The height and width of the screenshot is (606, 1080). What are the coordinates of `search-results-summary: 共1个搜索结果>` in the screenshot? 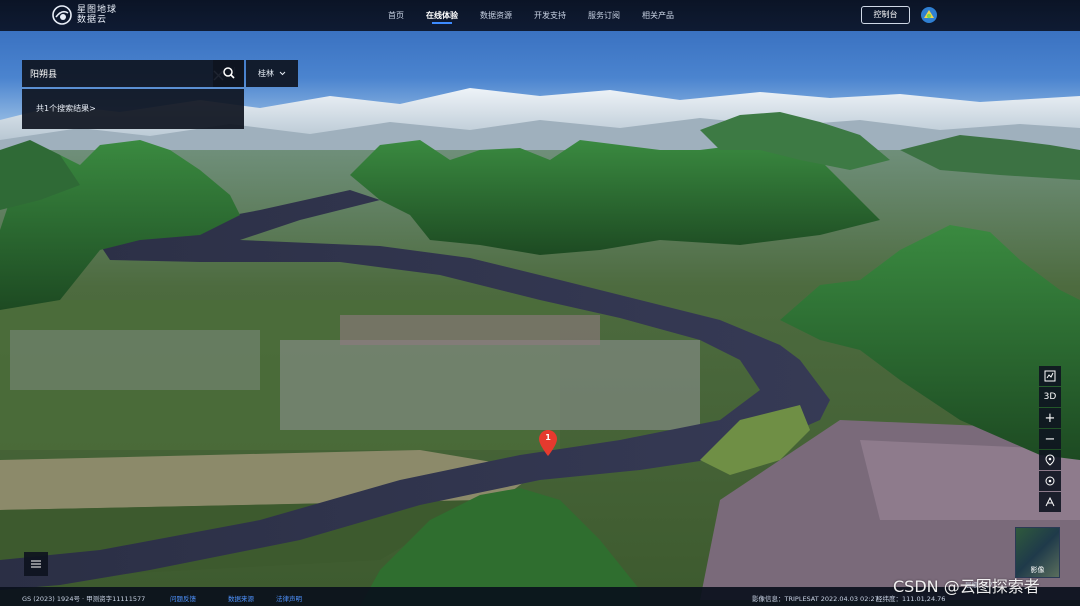 It's located at (133, 109).